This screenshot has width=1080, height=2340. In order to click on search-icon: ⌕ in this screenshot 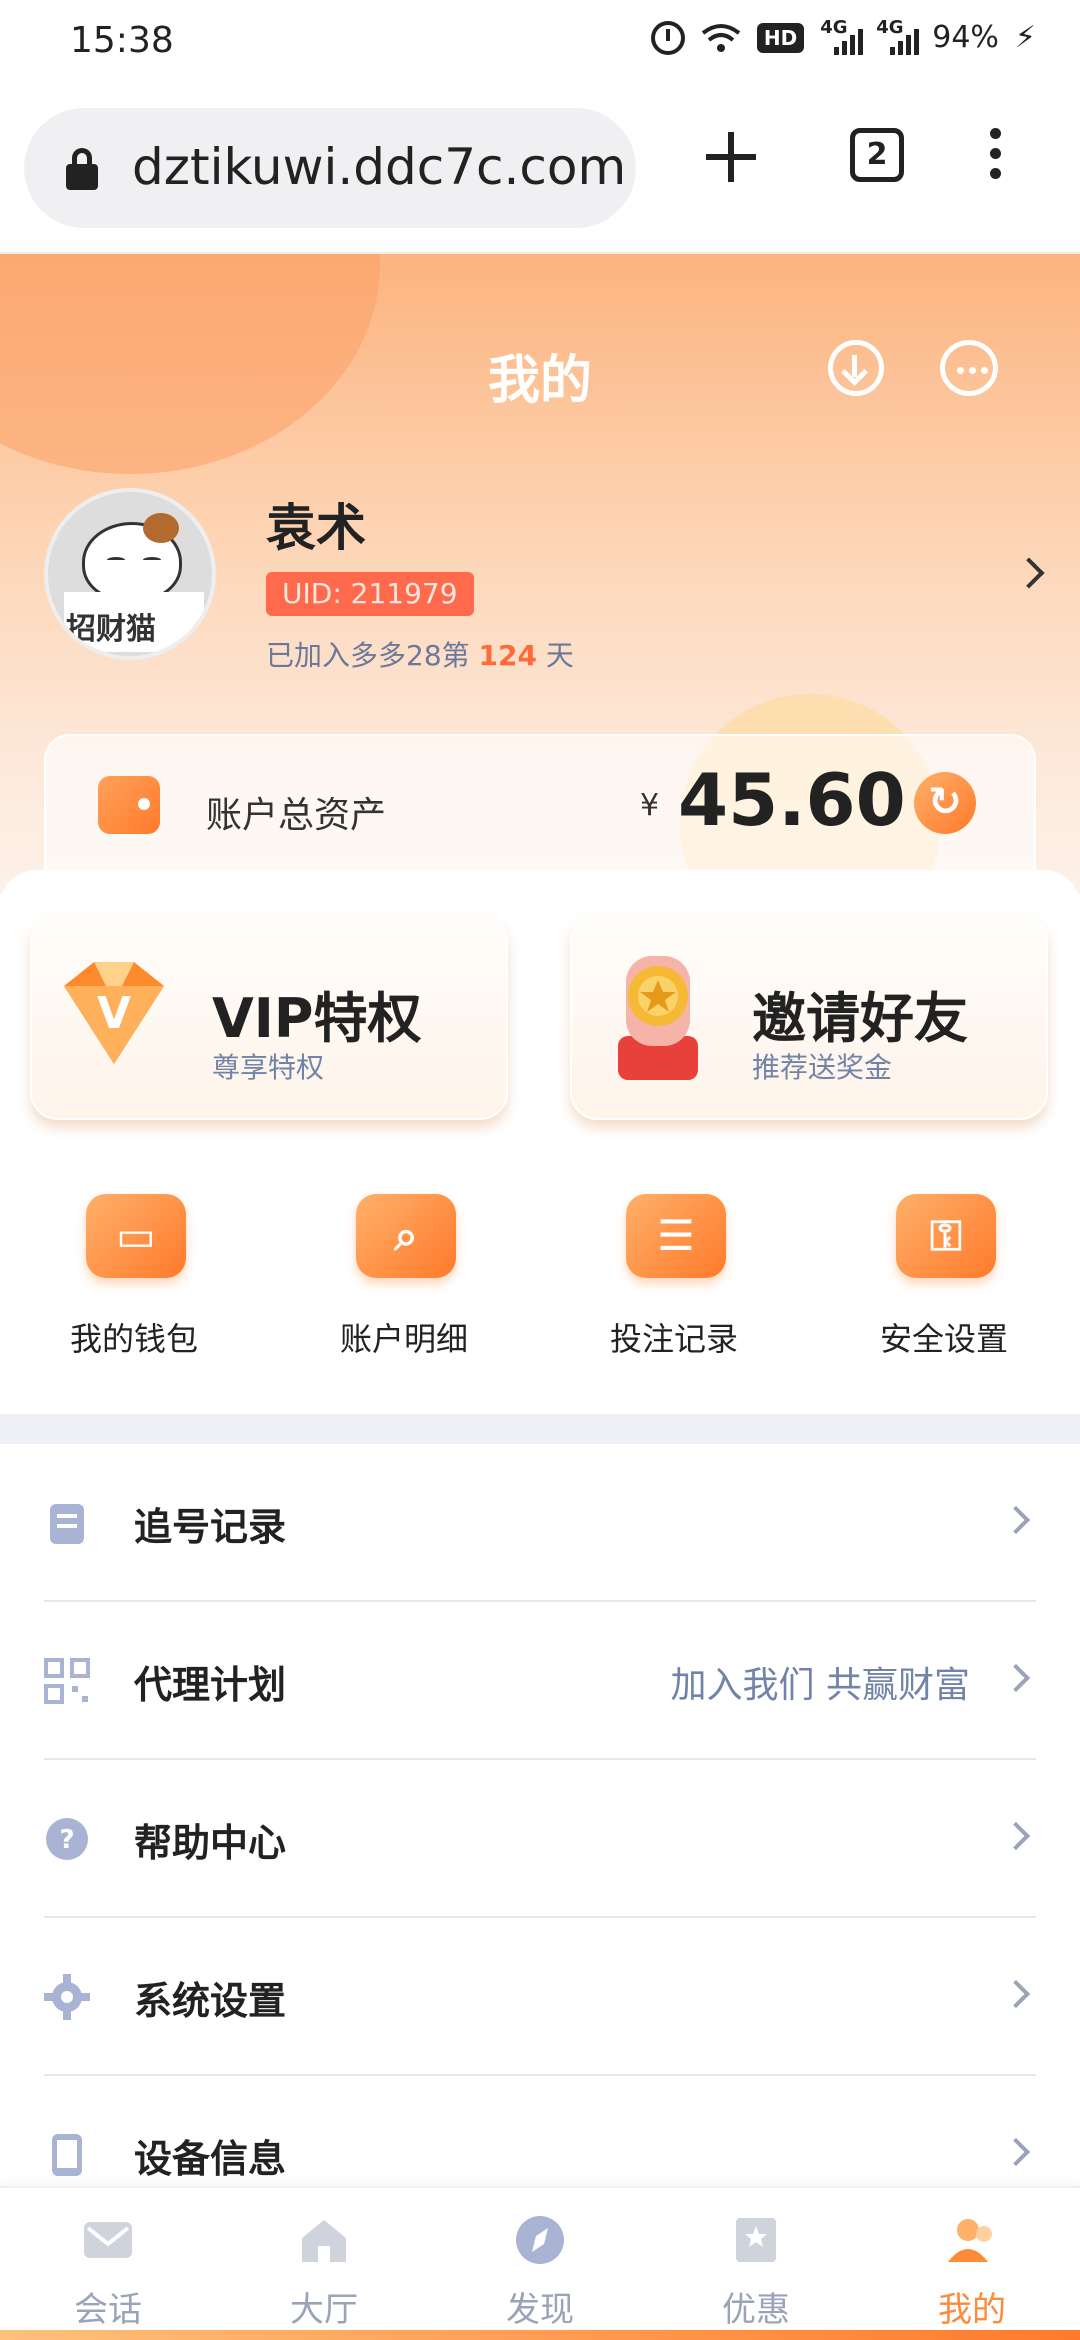, I will do `click(406, 1235)`.